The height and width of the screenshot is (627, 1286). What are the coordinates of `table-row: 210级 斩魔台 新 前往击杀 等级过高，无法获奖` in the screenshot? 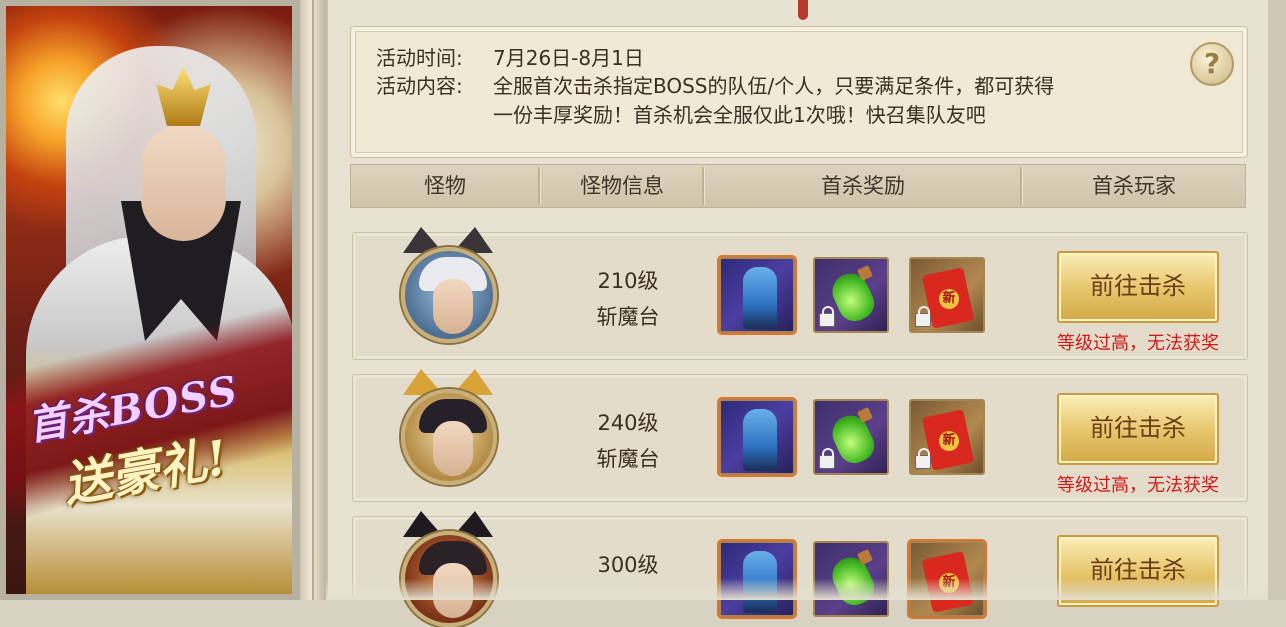 It's located at (800, 293).